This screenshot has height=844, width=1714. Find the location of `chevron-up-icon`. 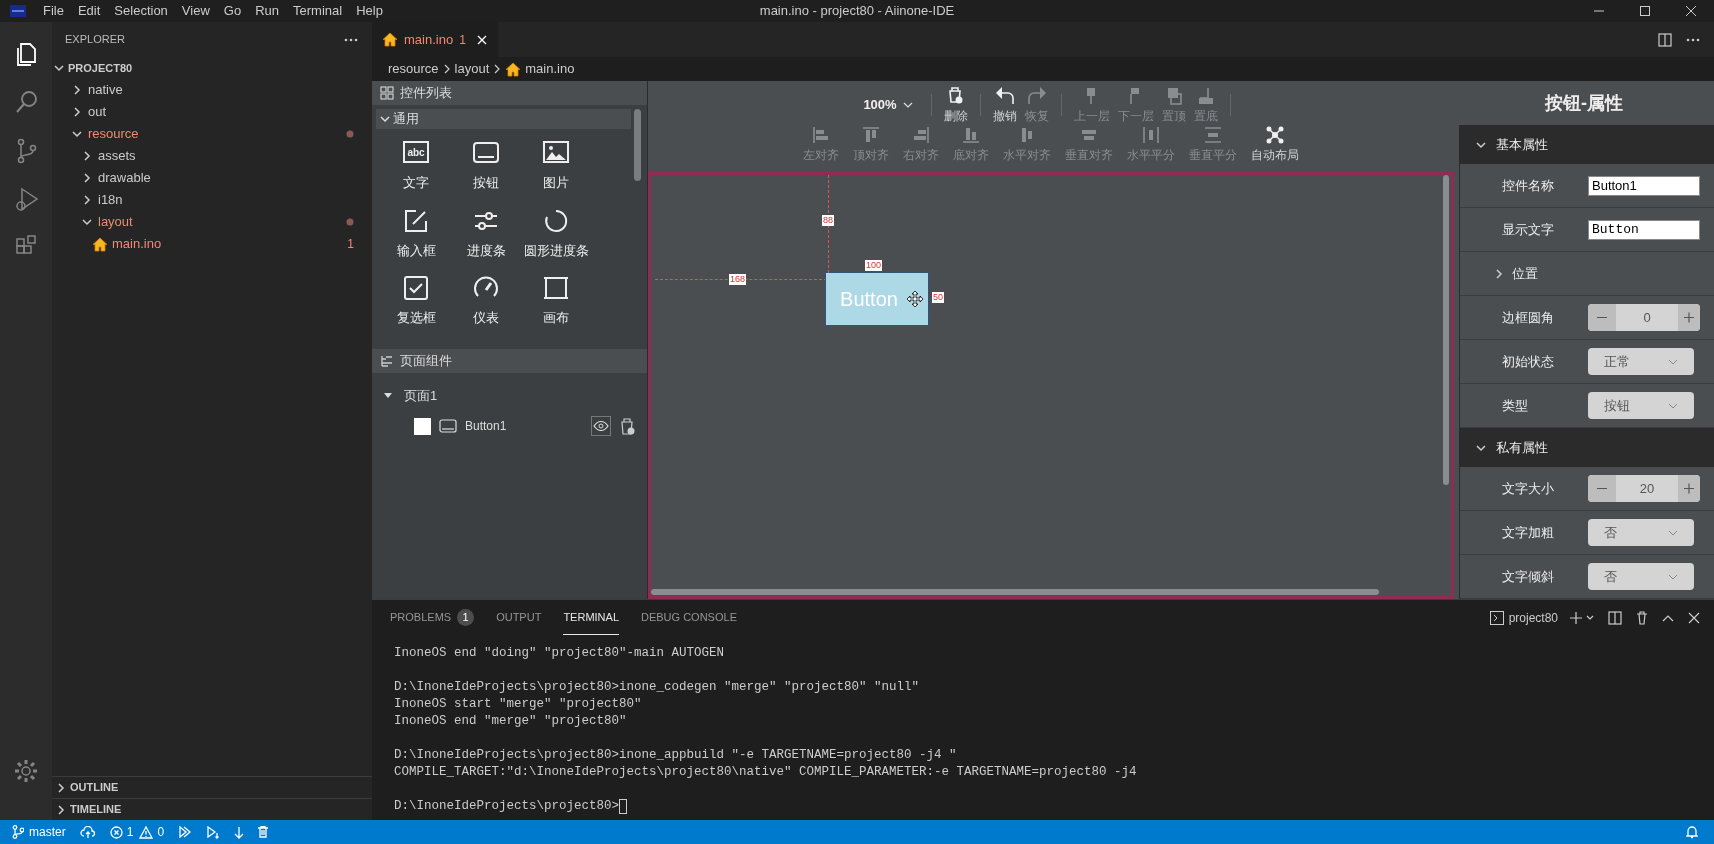

chevron-up-icon is located at coordinates (1668, 617).